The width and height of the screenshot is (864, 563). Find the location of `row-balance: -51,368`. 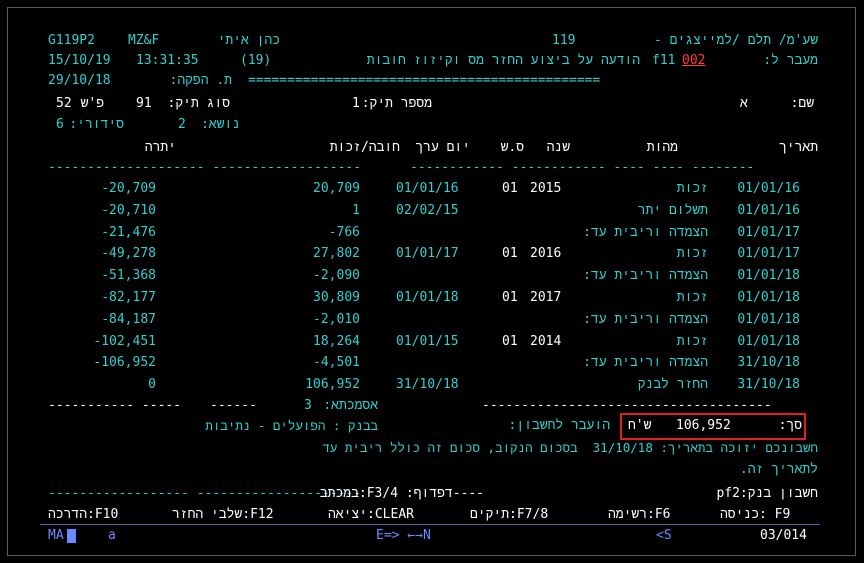

row-balance: -51,368 is located at coordinates (128, 276).